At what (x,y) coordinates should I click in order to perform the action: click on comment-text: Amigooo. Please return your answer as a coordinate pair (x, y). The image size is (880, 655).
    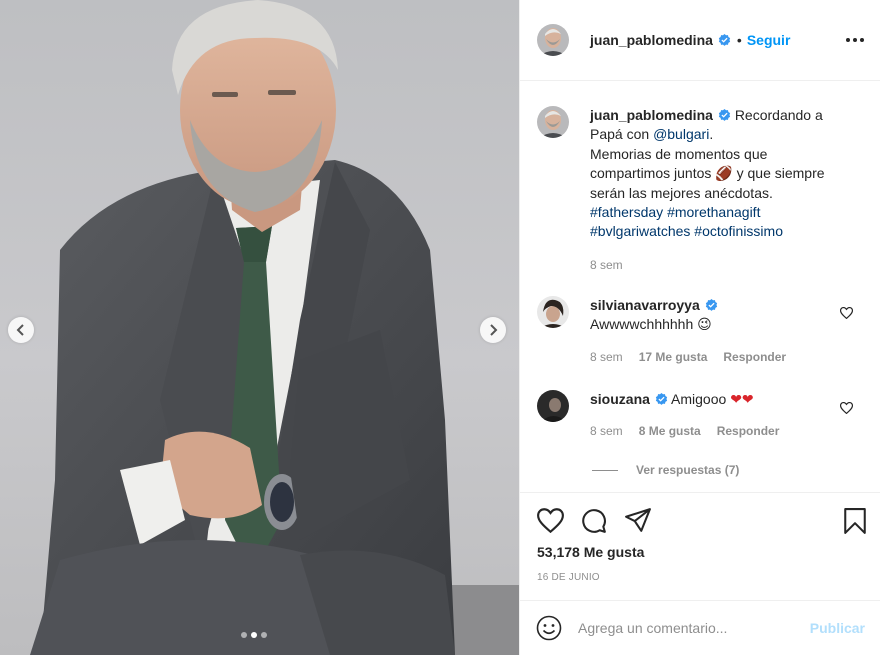
    Looking at the image, I should click on (699, 399).